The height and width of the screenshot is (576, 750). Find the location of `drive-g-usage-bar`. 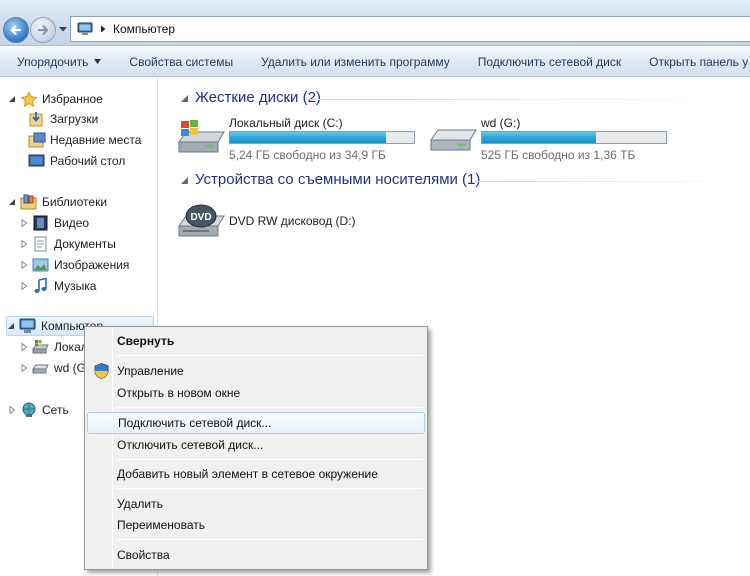

drive-g-usage-bar is located at coordinates (574, 137).